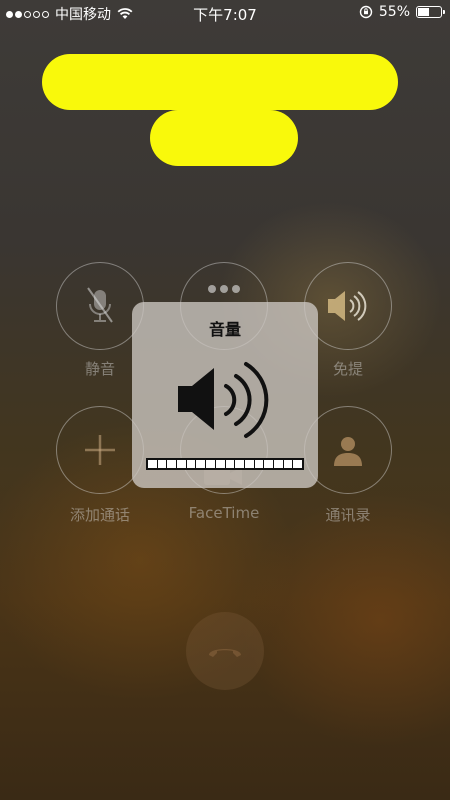 The width and height of the screenshot is (450, 800). I want to click on end-call-button, so click(225, 651).